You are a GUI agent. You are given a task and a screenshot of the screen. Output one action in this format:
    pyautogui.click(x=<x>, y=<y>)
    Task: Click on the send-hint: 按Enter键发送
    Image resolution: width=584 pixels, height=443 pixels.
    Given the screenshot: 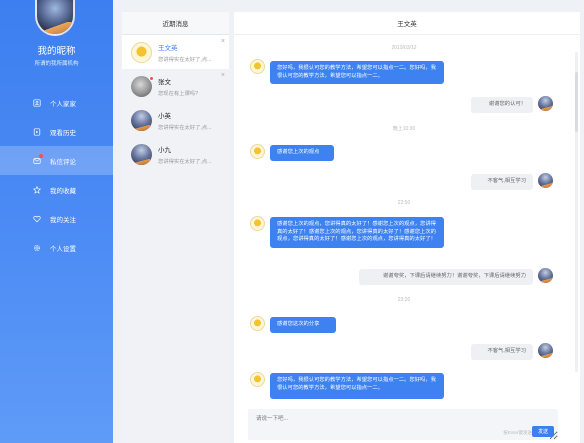 What is the action you would take?
    pyautogui.click(x=517, y=432)
    